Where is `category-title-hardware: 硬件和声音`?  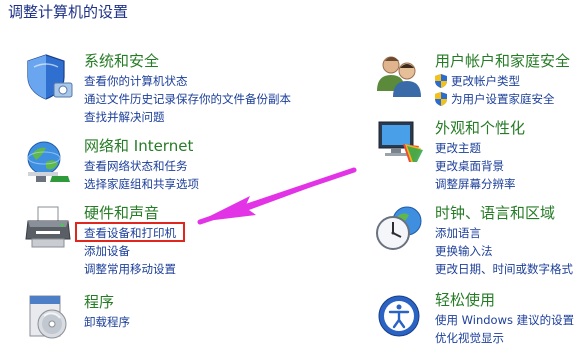 category-title-hardware: 硬件和声音 is located at coordinates (130, 213).